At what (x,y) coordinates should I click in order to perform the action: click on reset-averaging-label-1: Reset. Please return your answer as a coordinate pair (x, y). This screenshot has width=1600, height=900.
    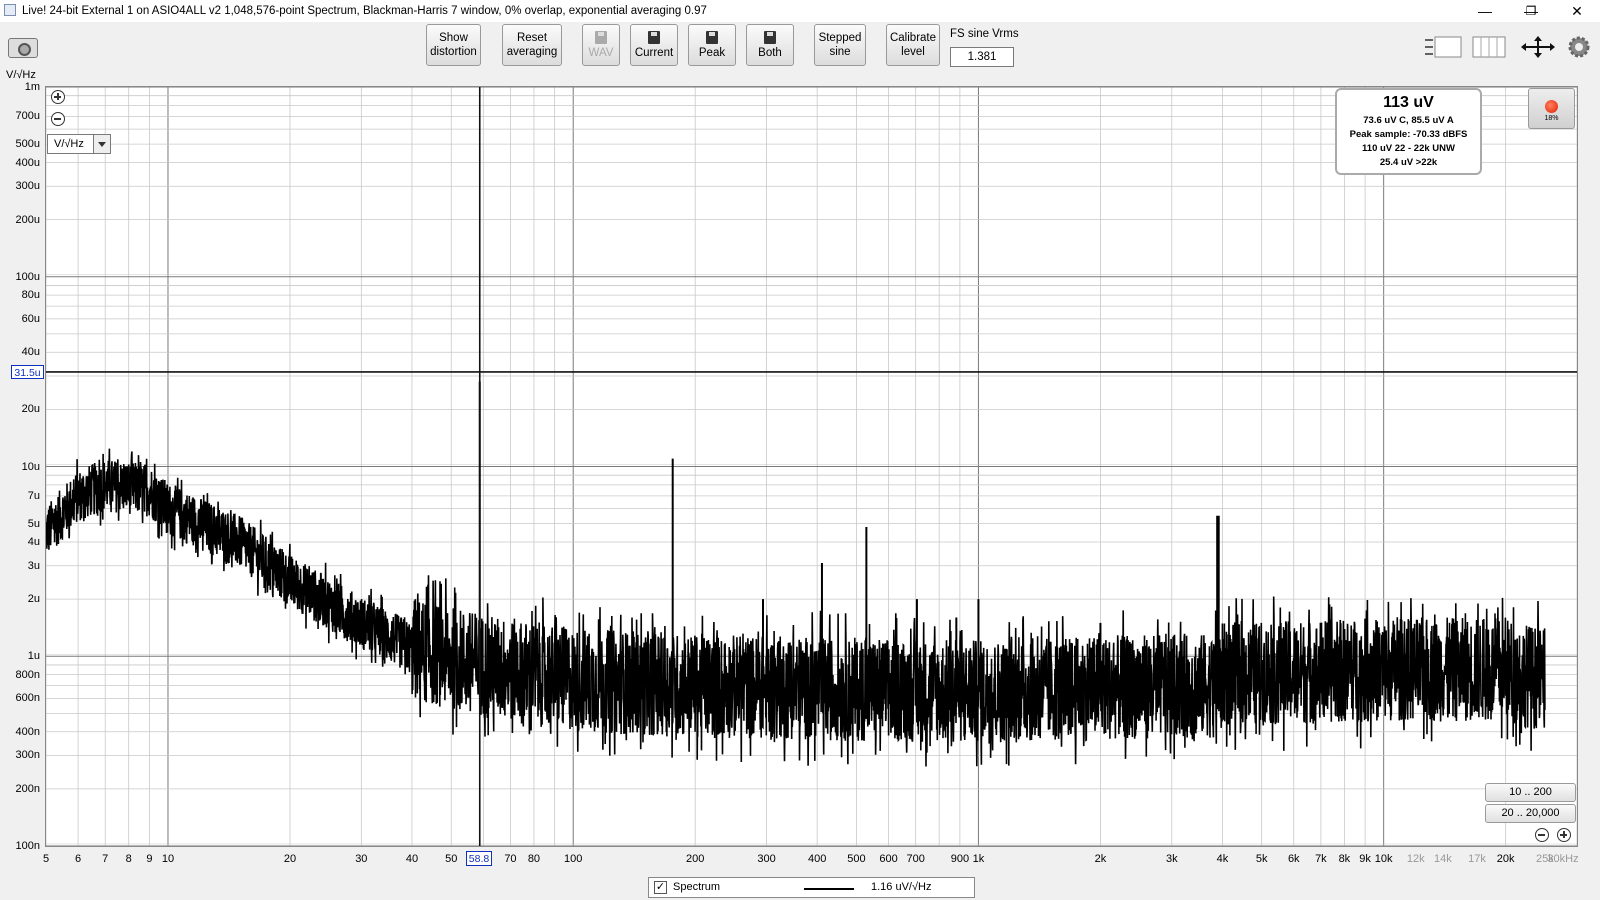
    Looking at the image, I should click on (532, 38).